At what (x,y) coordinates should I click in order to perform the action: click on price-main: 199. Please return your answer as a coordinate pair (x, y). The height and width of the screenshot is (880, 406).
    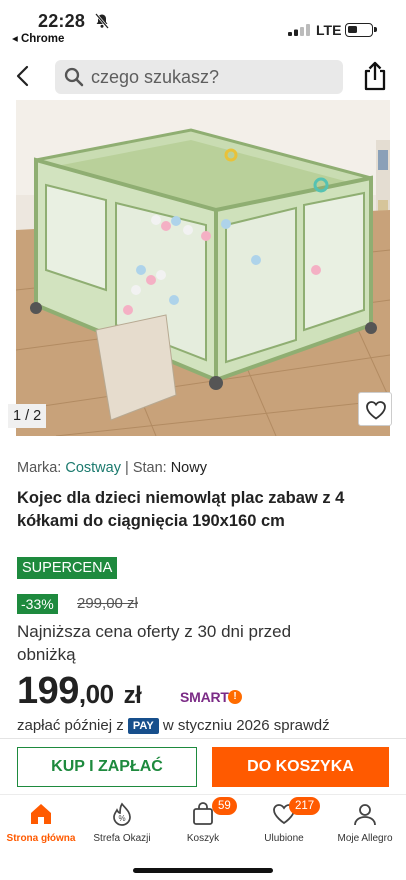
    Looking at the image, I should click on (48, 691).